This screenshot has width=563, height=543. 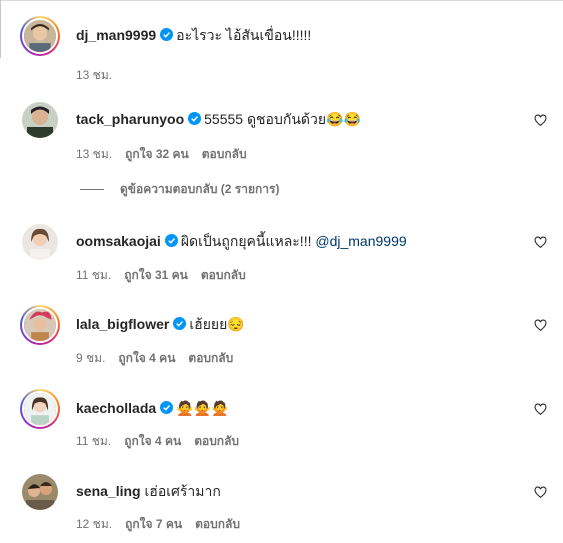 I want to click on likes-count: ถูกใจ 31 คน, so click(x=156, y=275).